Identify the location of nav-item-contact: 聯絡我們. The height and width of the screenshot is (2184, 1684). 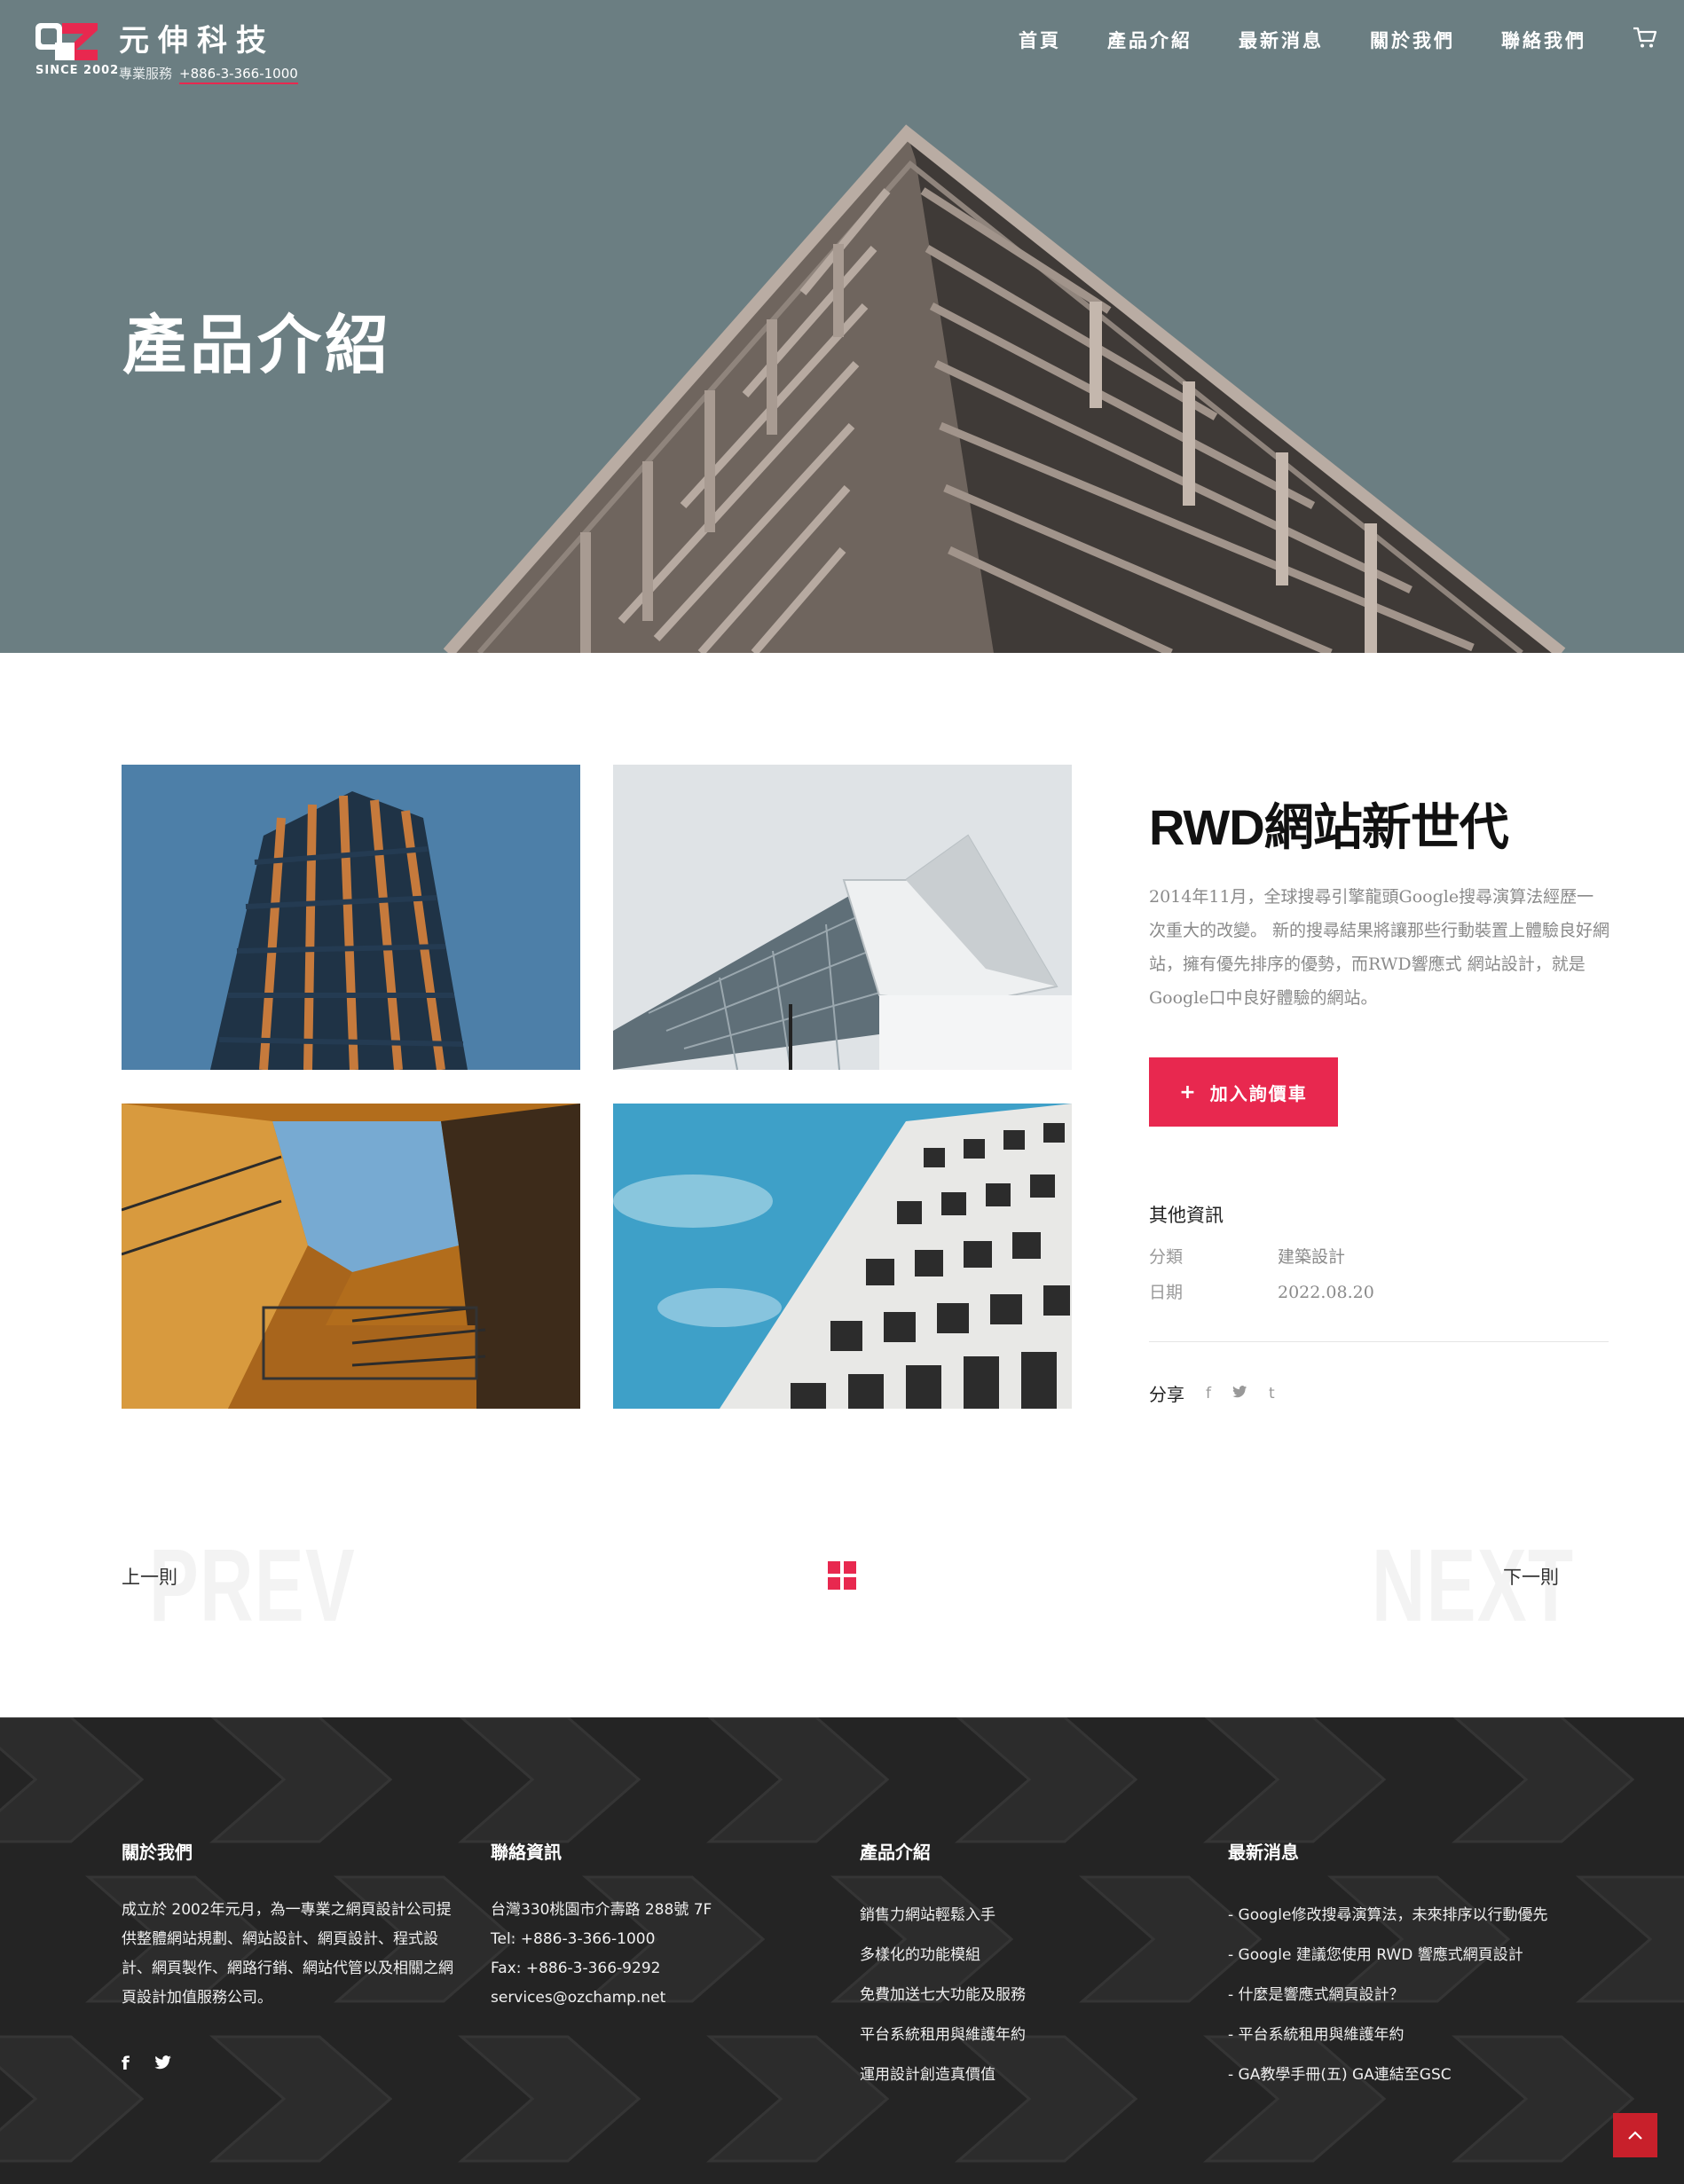
(1544, 40).